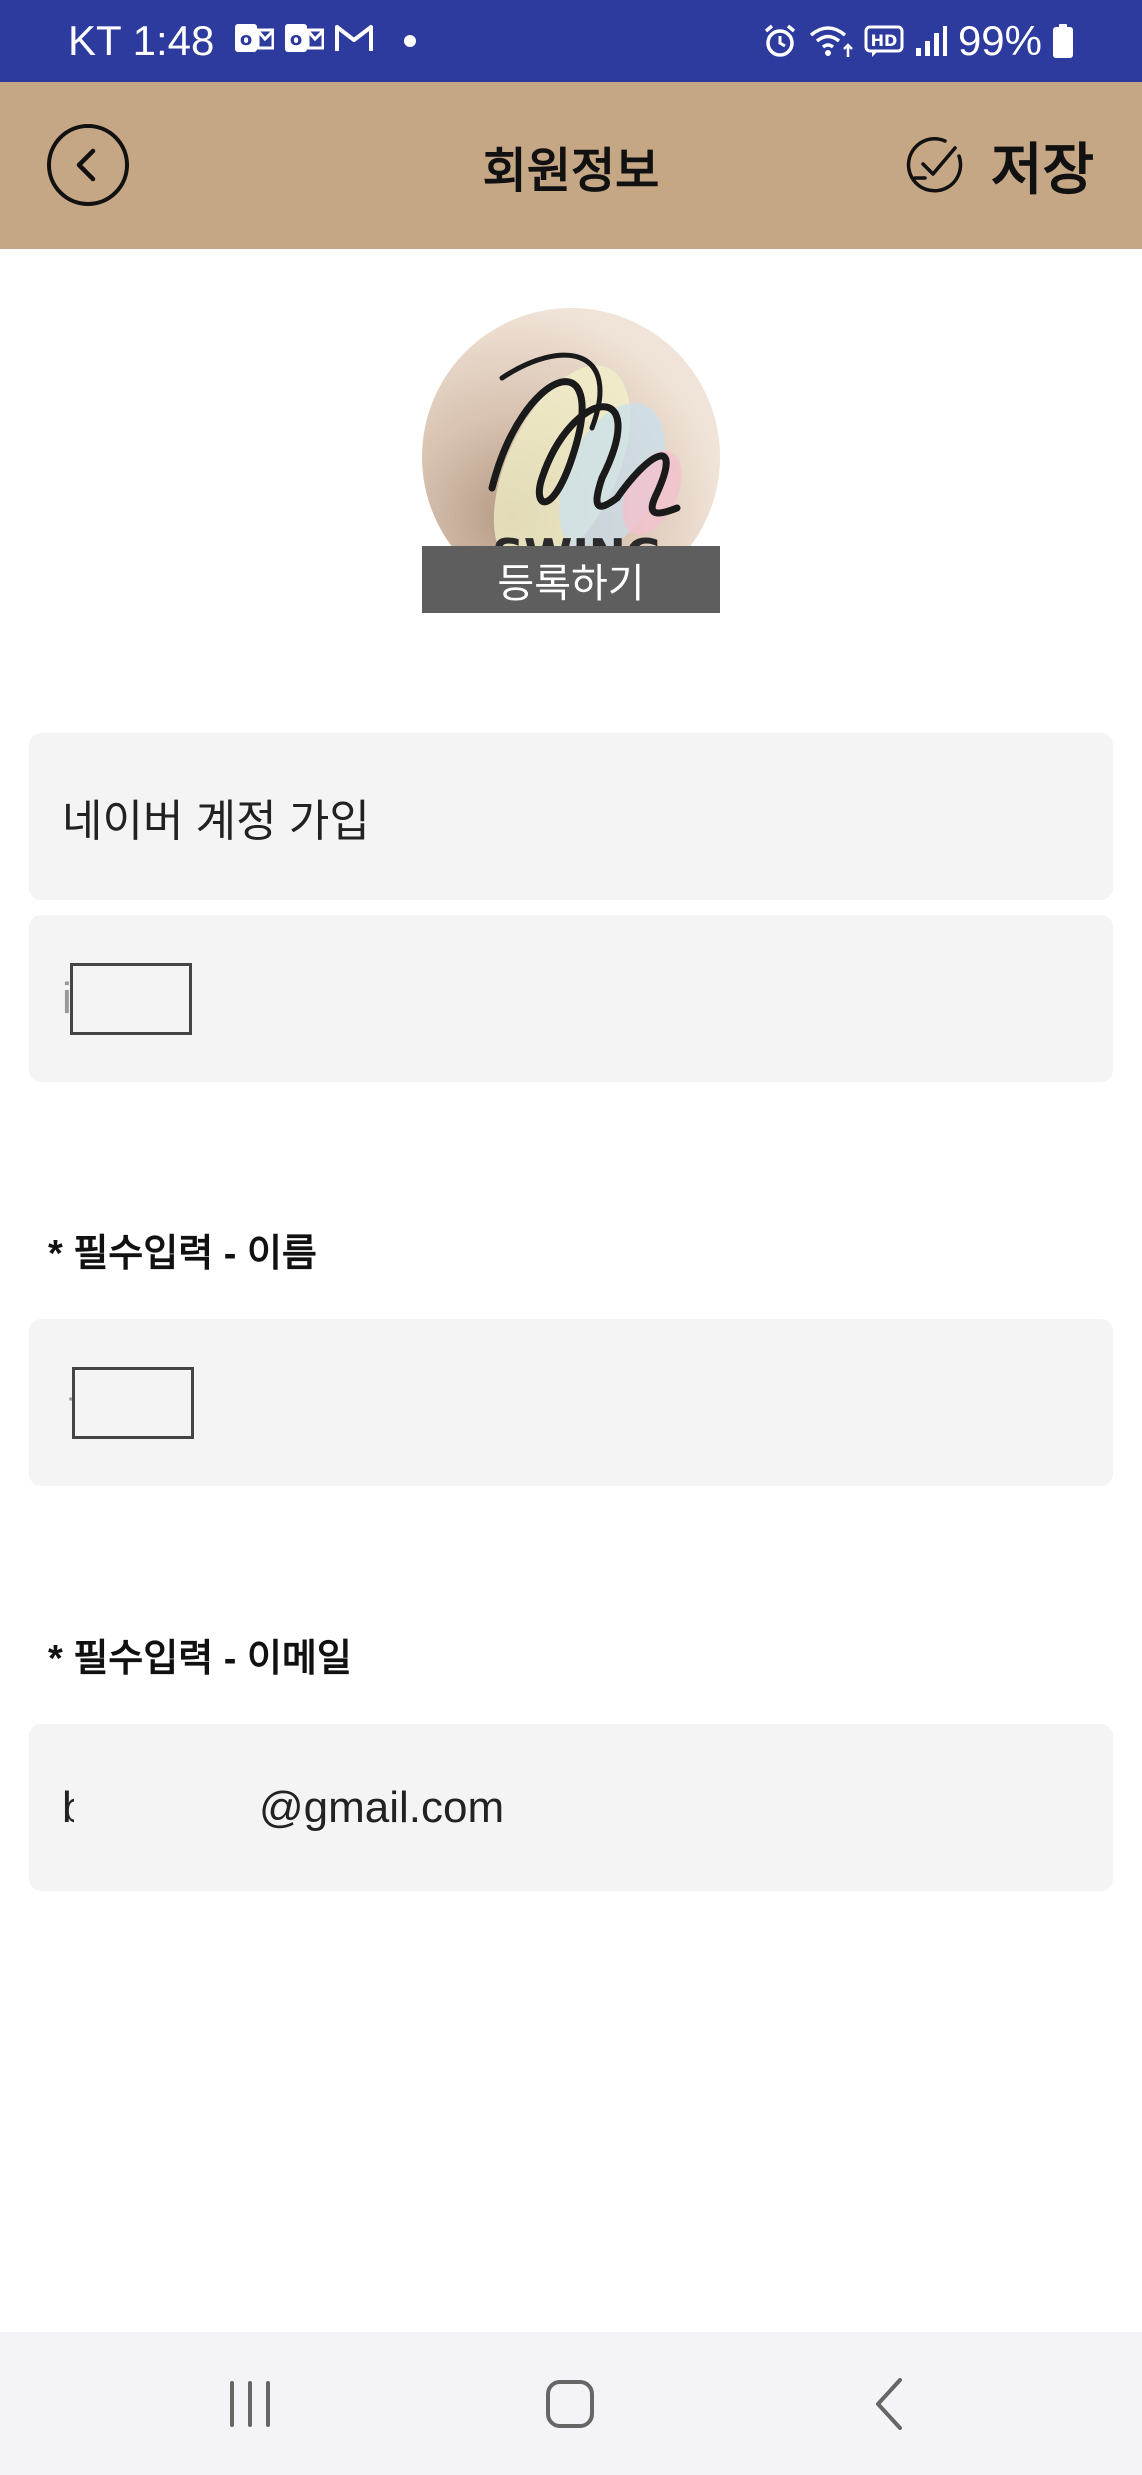 Image resolution: width=1142 pixels, height=2475 pixels. What do you see at coordinates (216, 821) in the screenshot?
I see `signup-type-value: 네이버 계정 가입` at bounding box center [216, 821].